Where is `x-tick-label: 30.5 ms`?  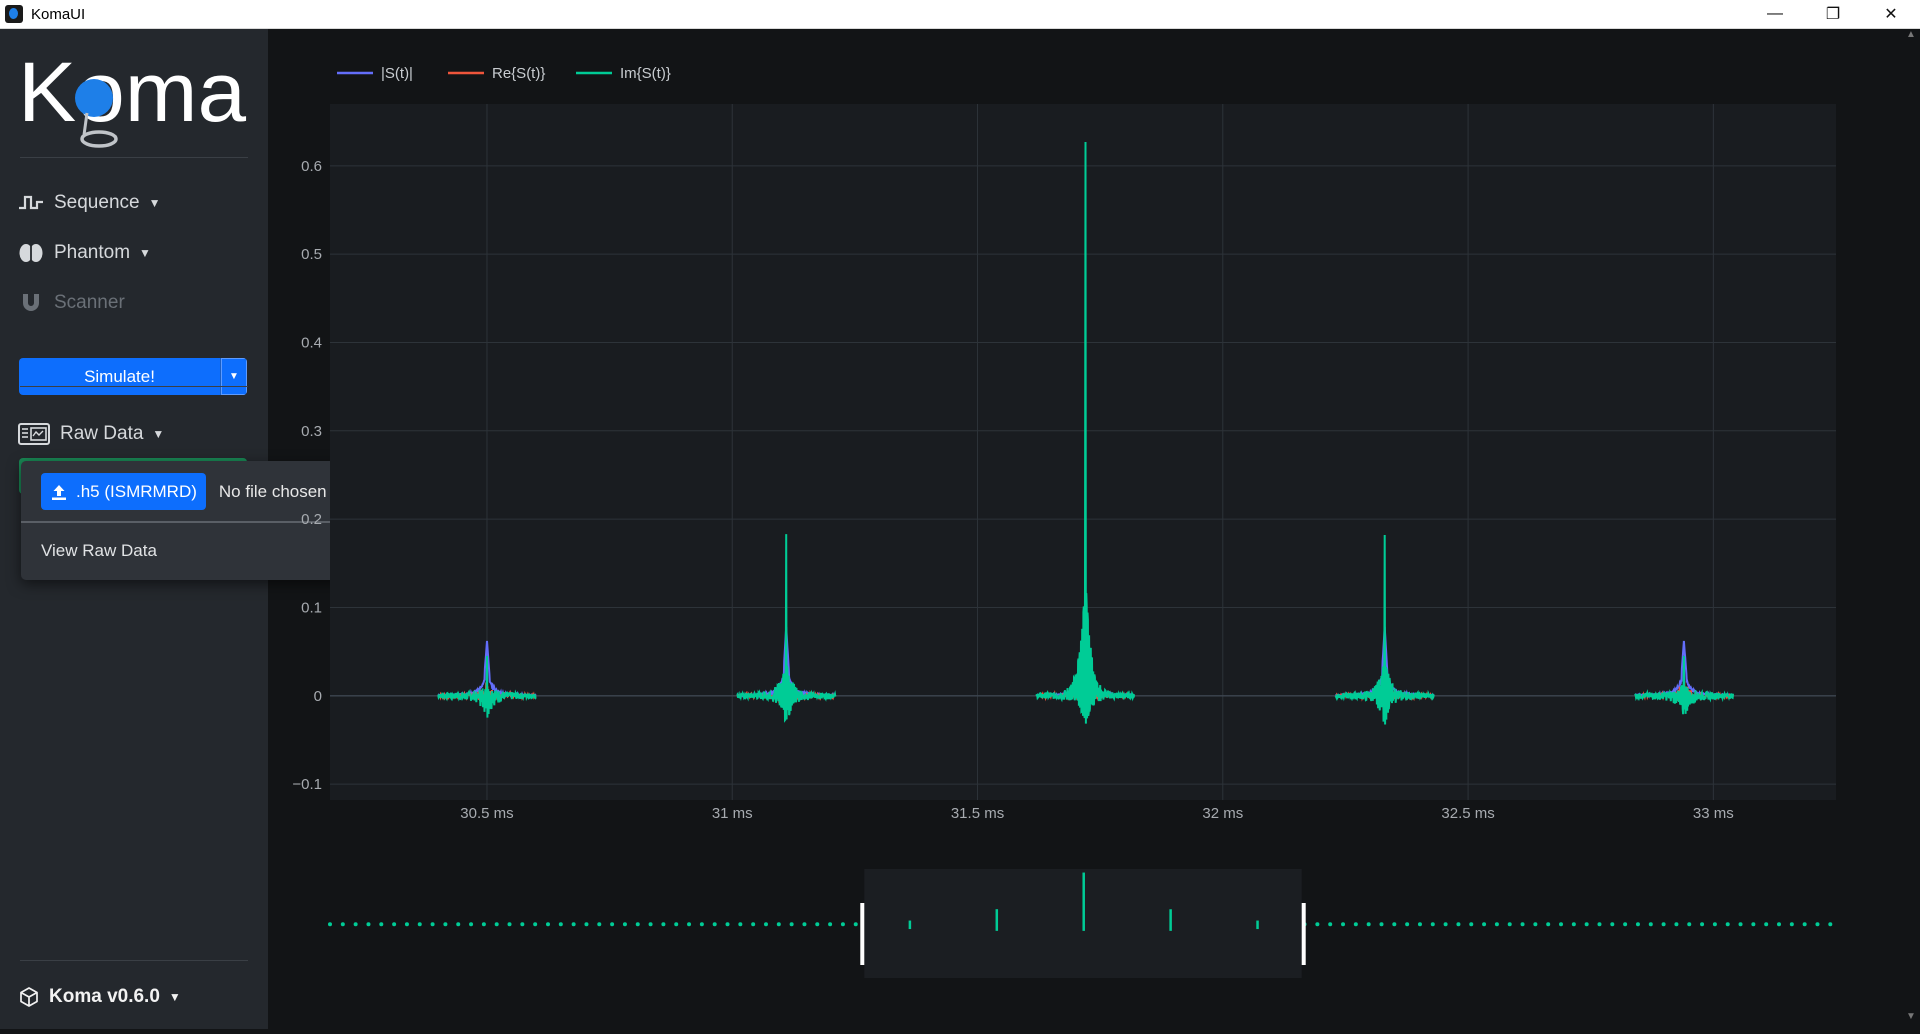 x-tick-label: 30.5 ms is located at coordinates (486, 813).